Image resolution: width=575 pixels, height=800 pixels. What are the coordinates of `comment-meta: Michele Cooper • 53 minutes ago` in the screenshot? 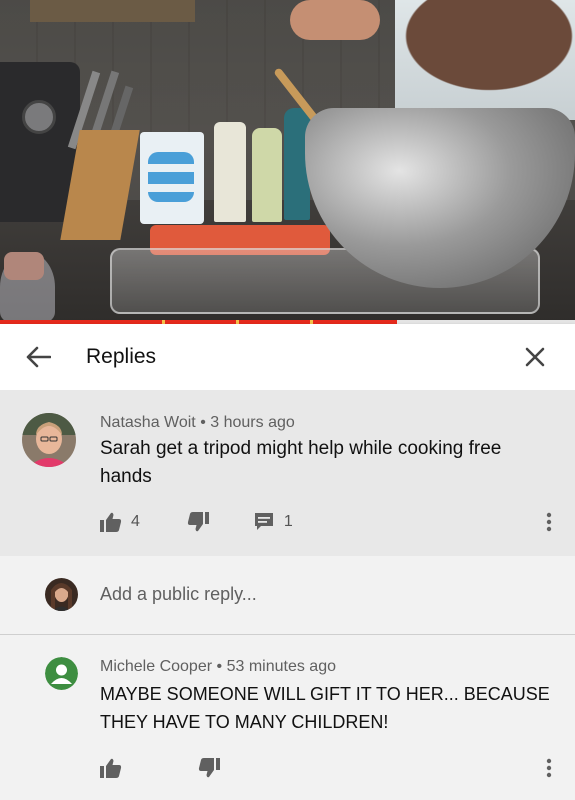 It's located at (218, 667).